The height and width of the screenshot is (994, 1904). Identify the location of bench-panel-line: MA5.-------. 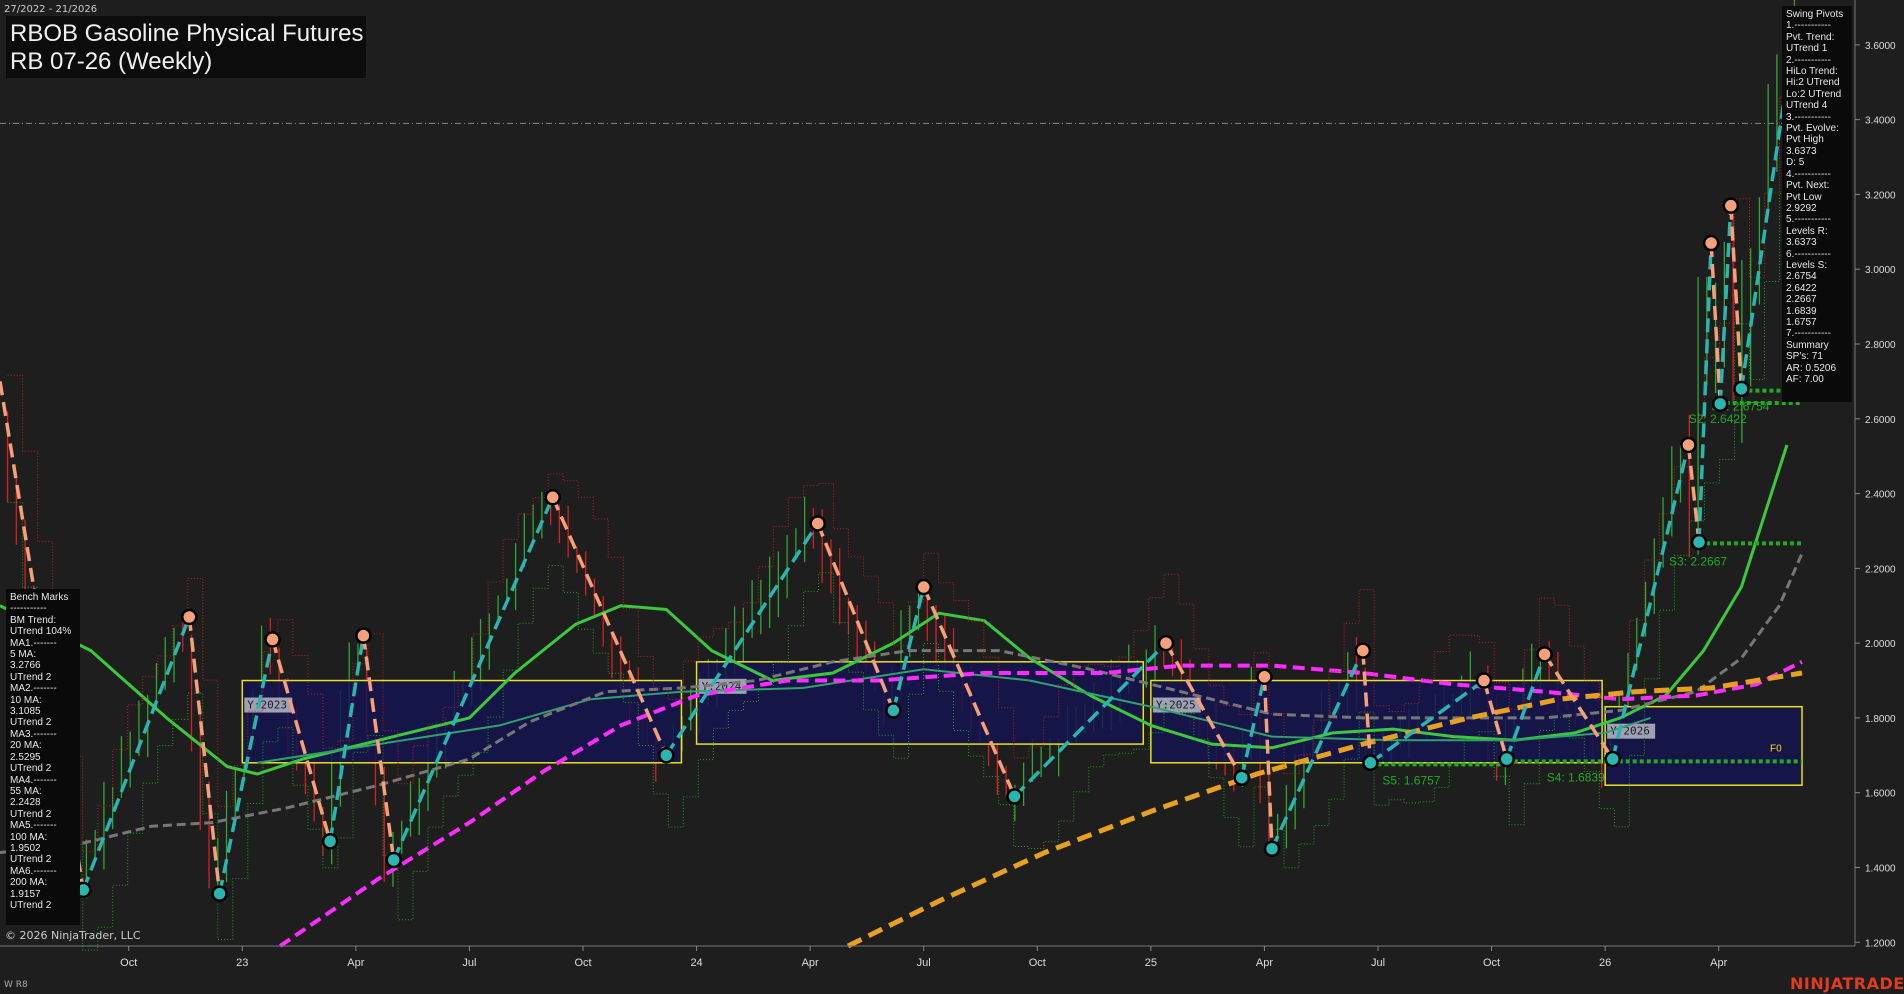
(33, 826).